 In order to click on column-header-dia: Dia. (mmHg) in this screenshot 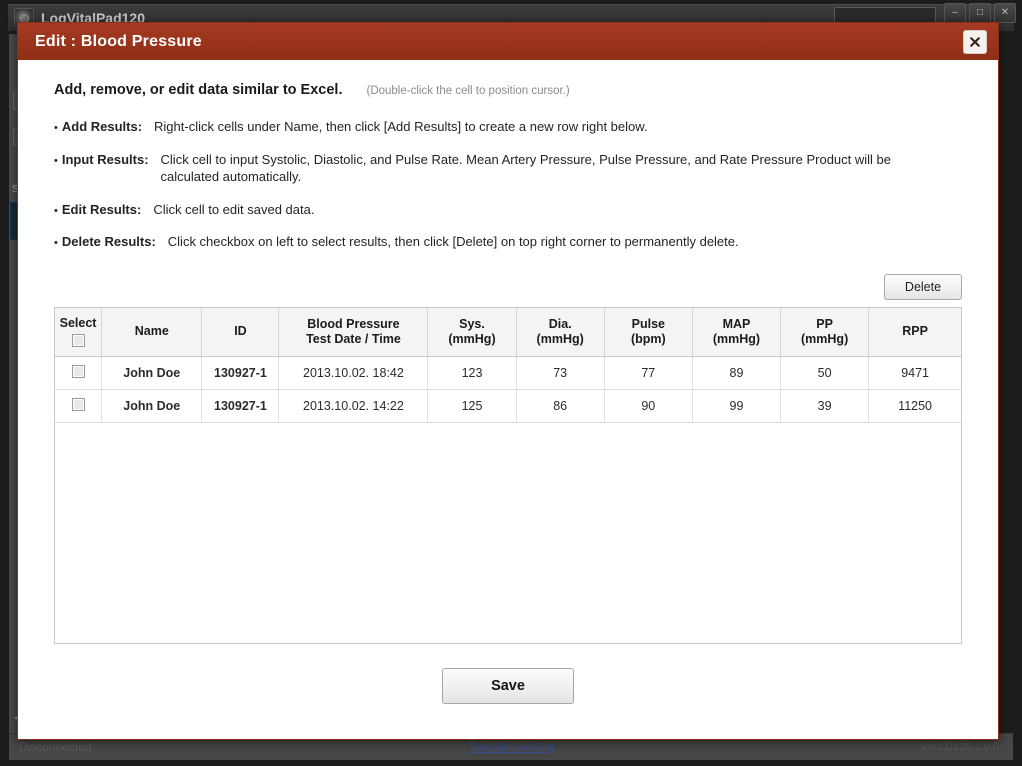, I will do `click(560, 332)`.